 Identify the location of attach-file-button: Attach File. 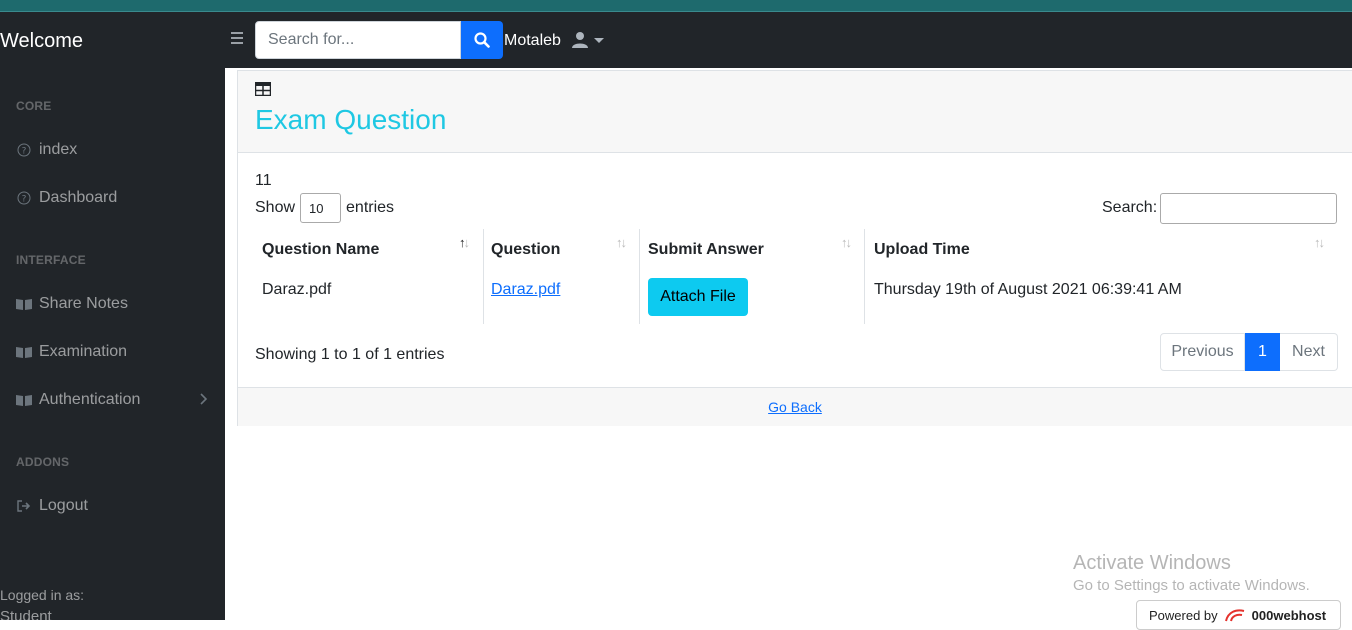
(698, 297).